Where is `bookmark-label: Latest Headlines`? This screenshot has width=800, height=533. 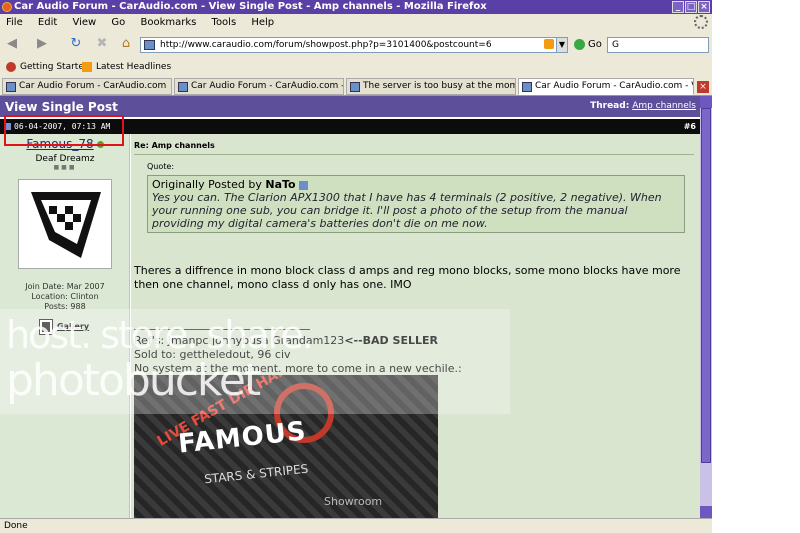 bookmark-label: Latest Headlines is located at coordinates (134, 67).